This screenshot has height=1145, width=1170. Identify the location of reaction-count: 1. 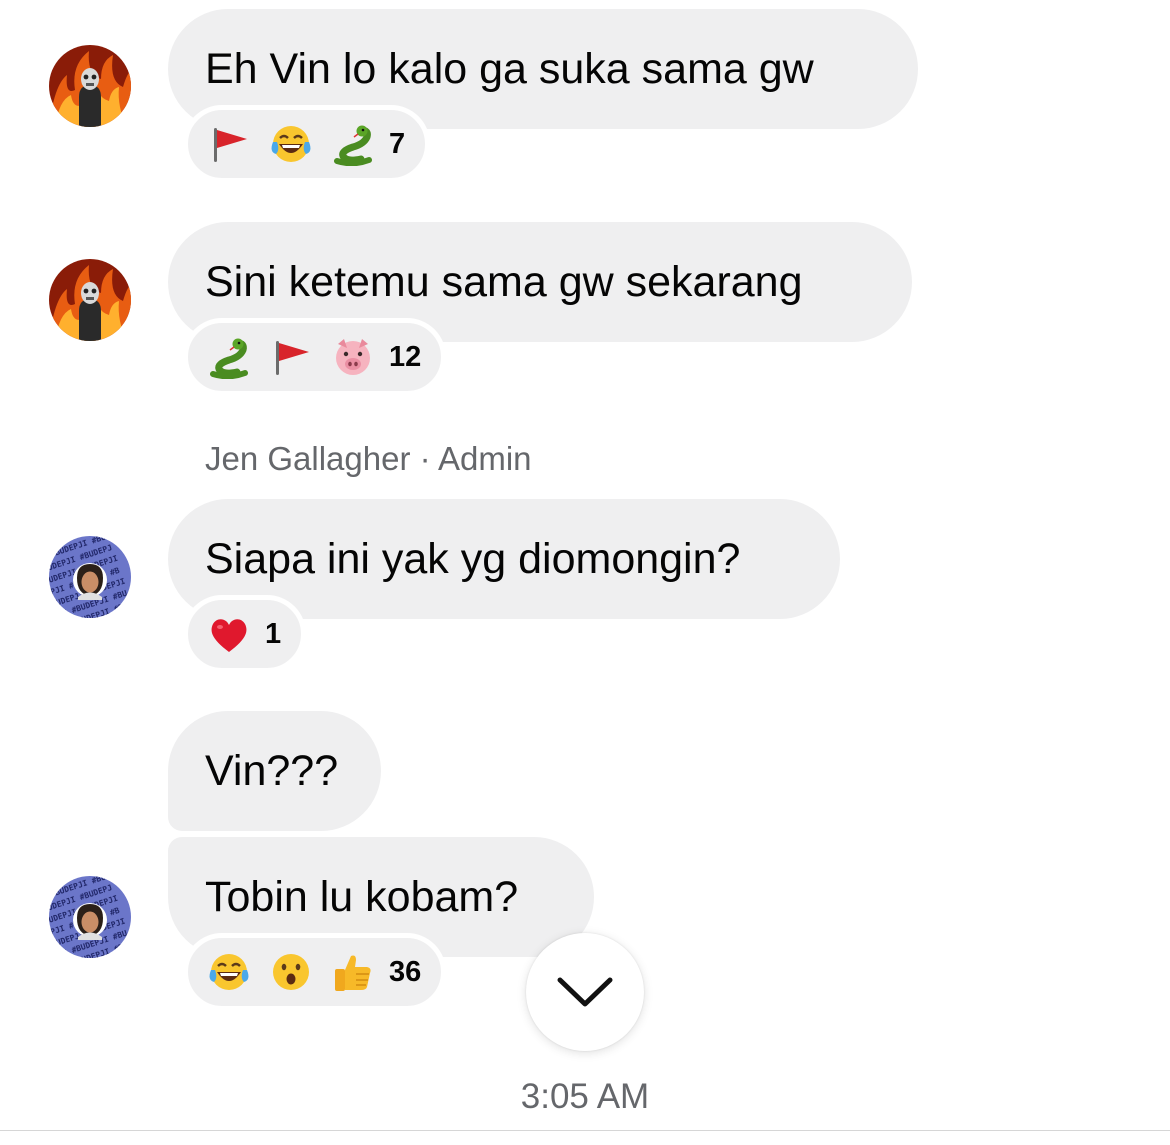
(273, 633).